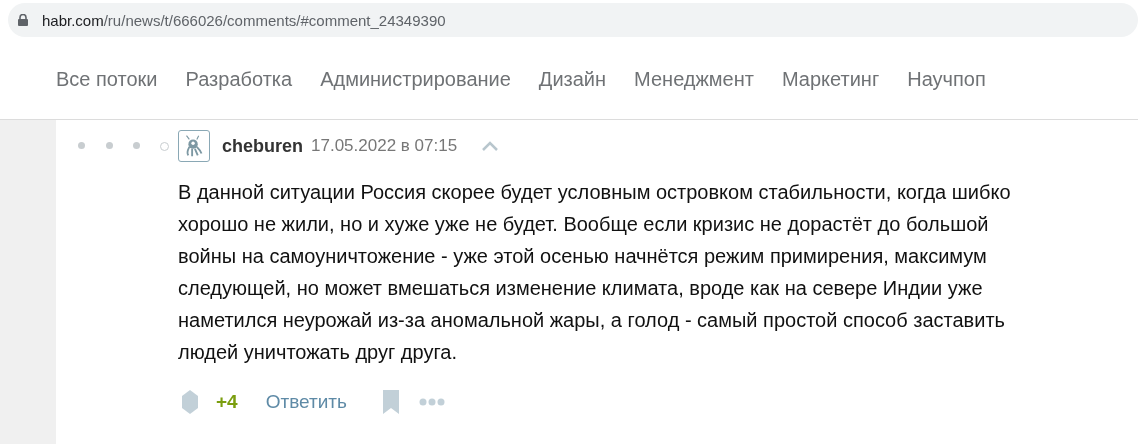 This screenshot has height=444, width=1138. What do you see at coordinates (107, 79) in the screenshot?
I see `nav-link: Все потоки` at bounding box center [107, 79].